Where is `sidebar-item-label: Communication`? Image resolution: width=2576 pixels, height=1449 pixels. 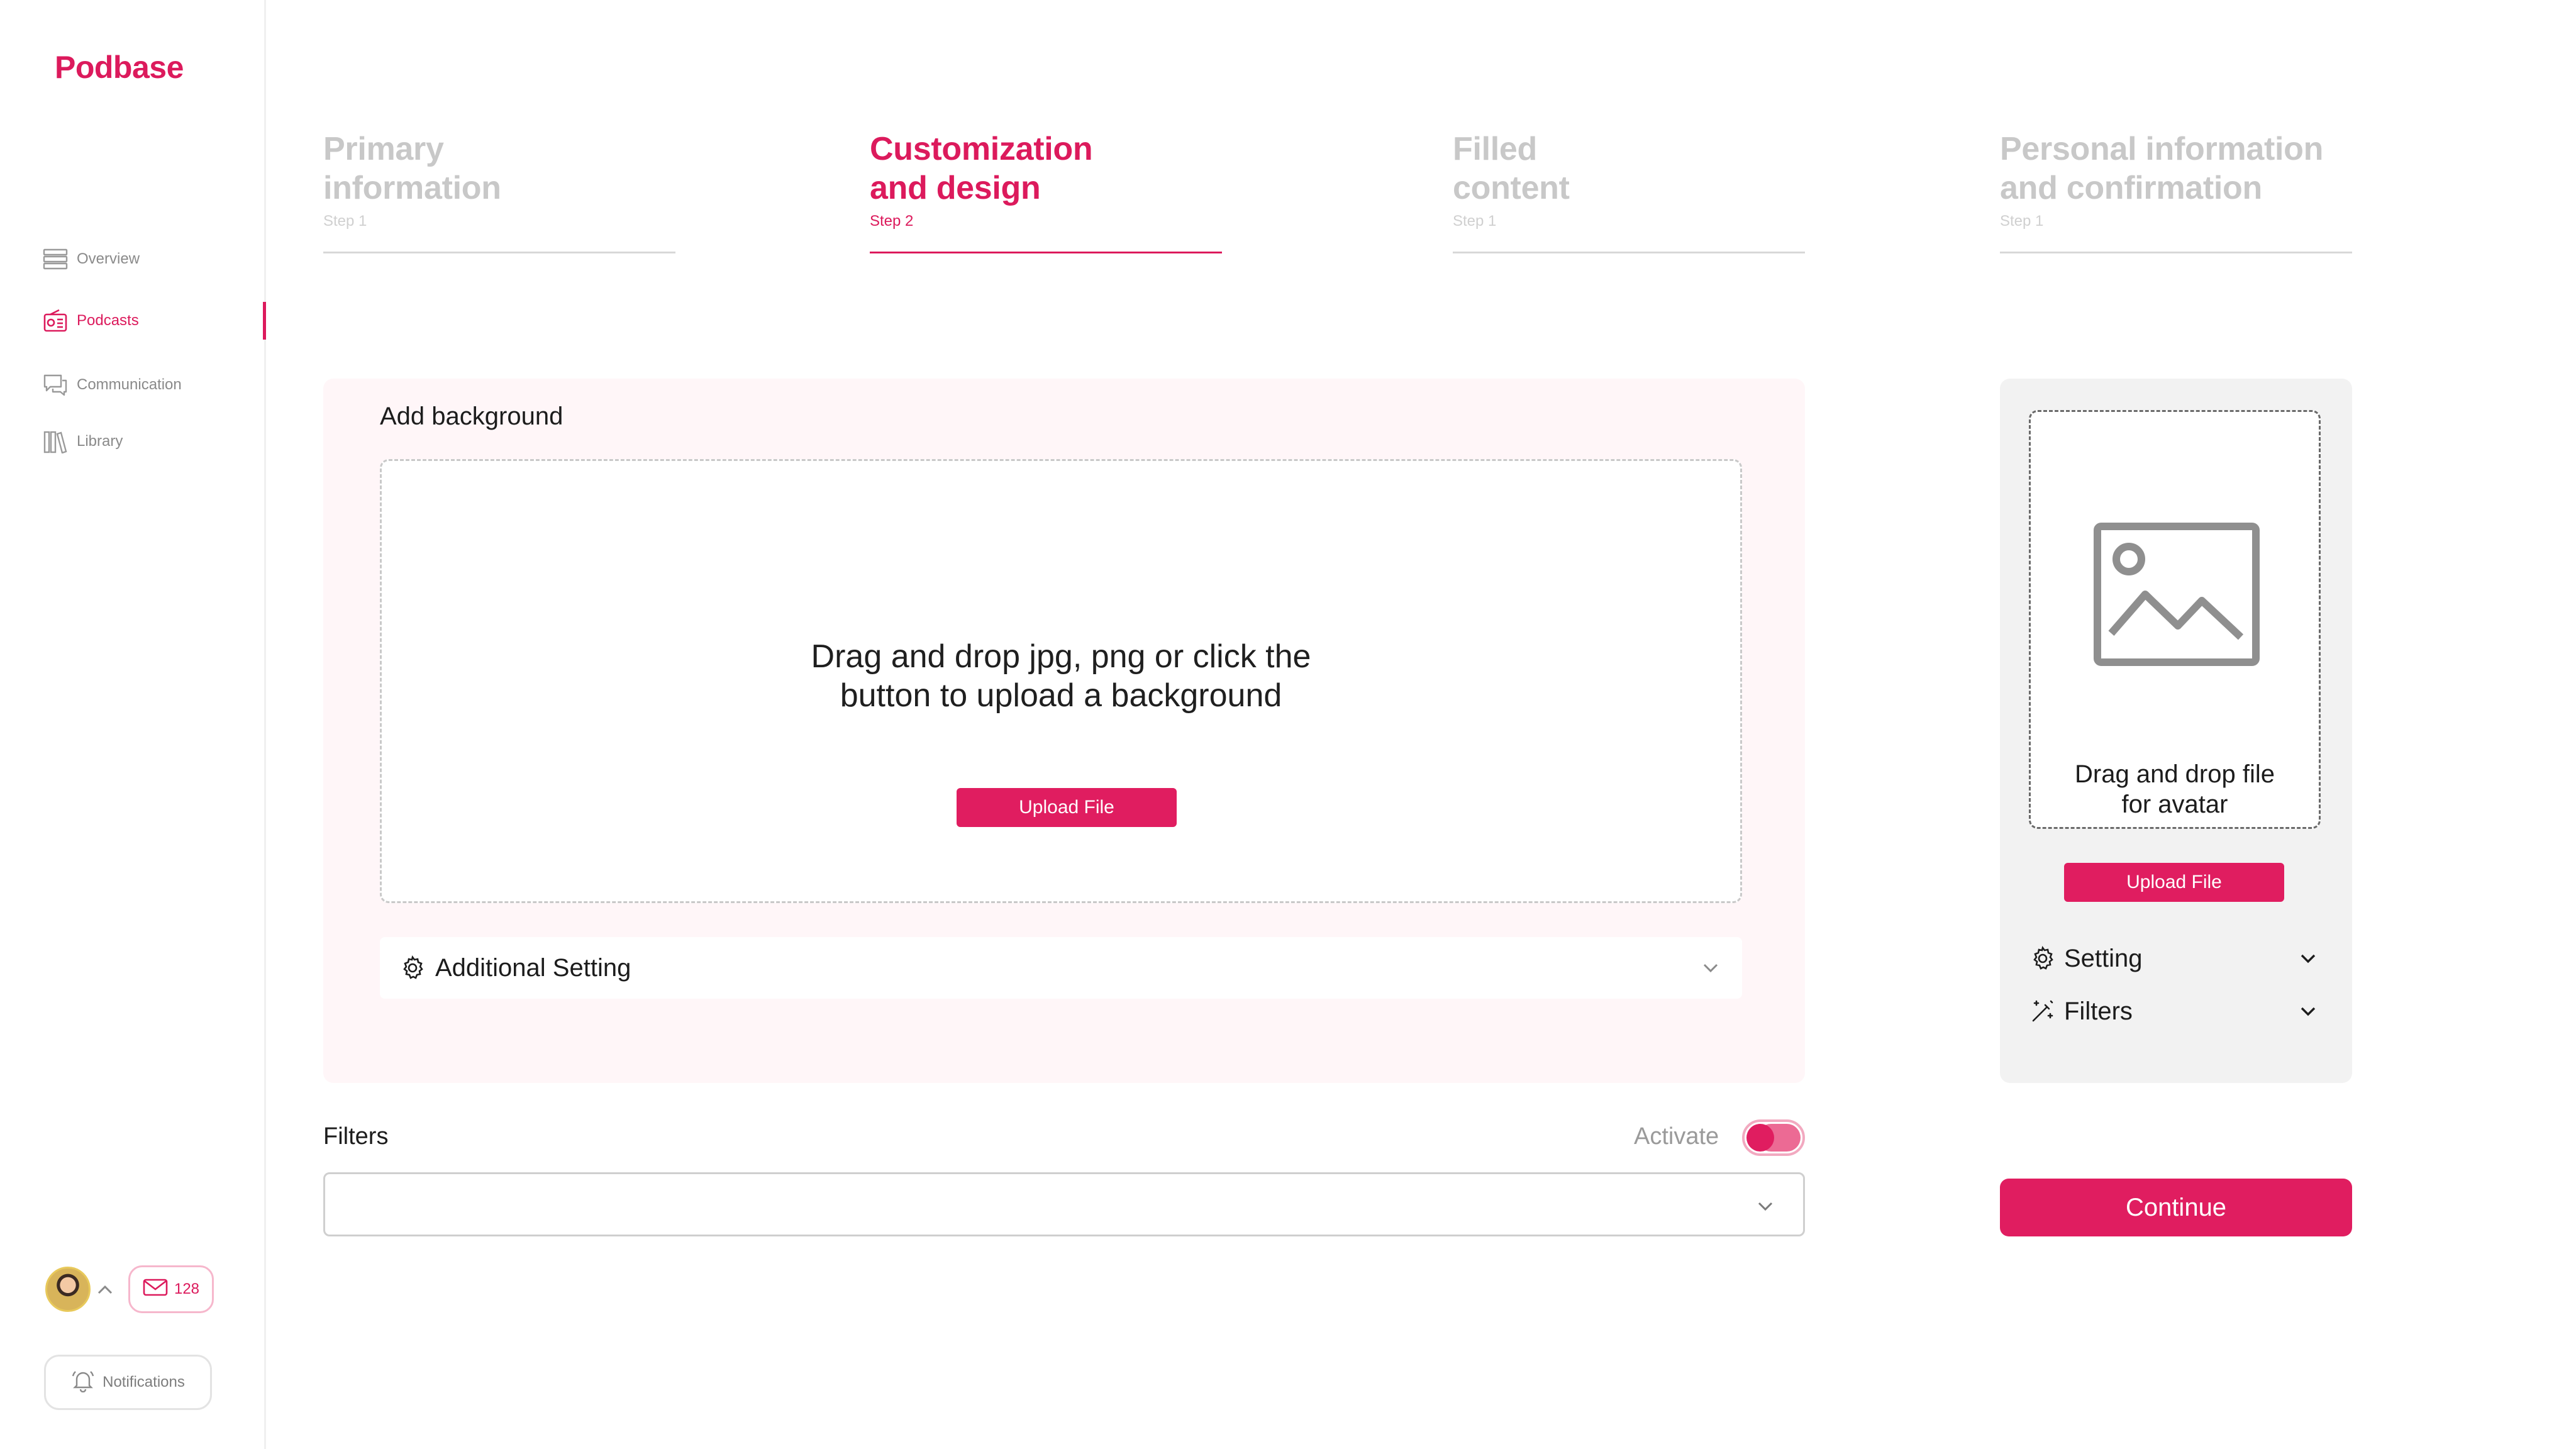 sidebar-item-label: Communication is located at coordinates (129, 384).